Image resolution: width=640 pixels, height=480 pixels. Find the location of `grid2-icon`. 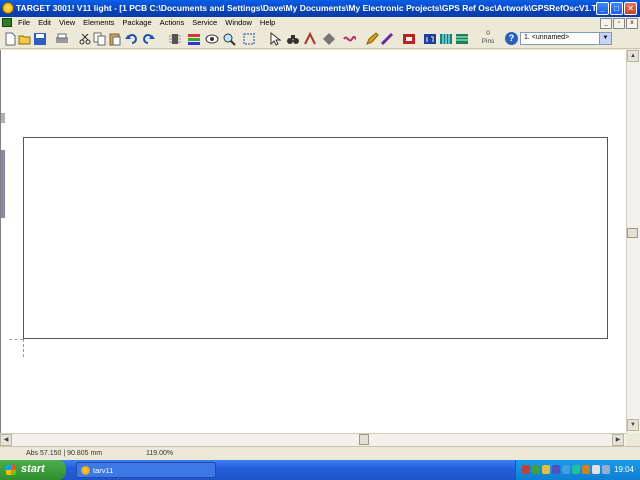

grid2-icon is located at coordinates (462, 39).